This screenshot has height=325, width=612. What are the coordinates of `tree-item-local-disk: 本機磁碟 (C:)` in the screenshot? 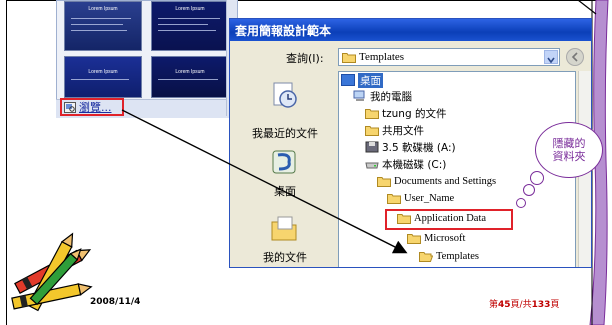 It's located at (405, 164).